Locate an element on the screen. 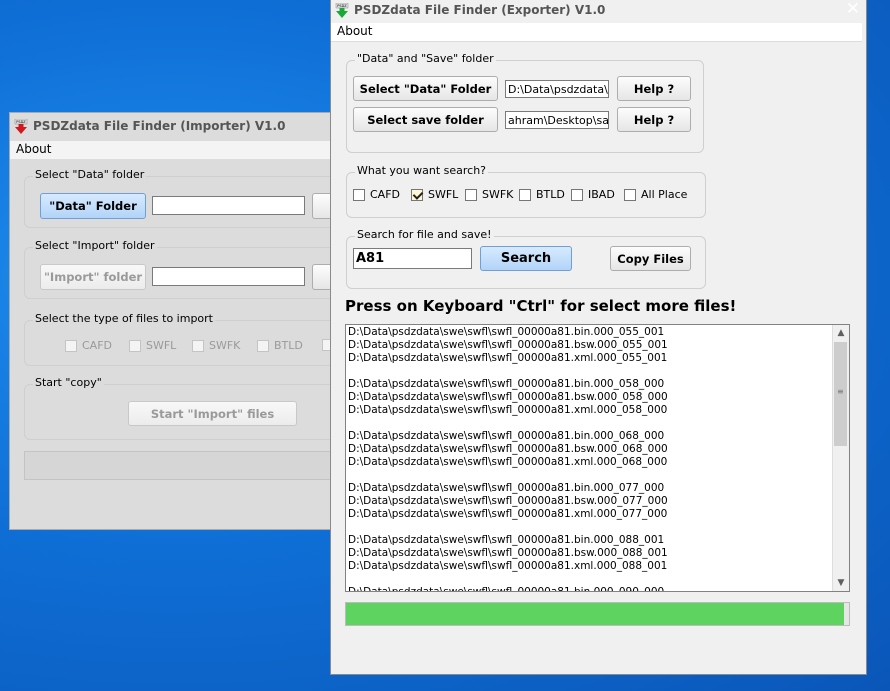 The height and width of the screenshot is (691, 890). data-help-button: Help ? is located at coordinates (654, 88).